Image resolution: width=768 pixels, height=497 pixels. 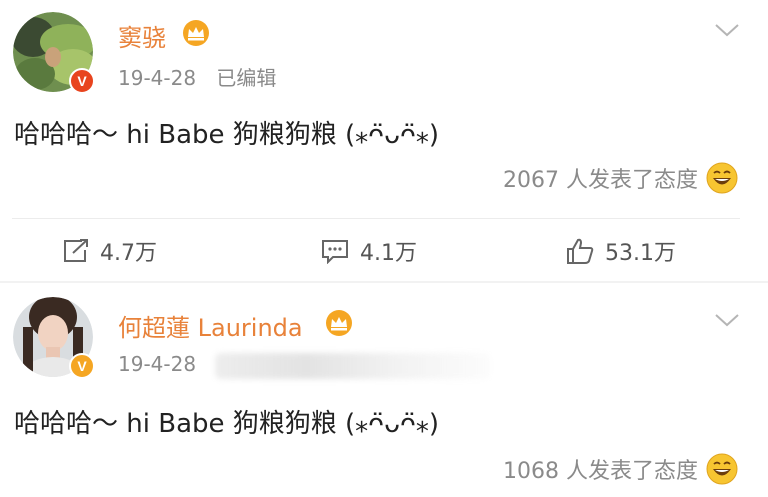 I want to click on divider, so click(x=376, y=218).